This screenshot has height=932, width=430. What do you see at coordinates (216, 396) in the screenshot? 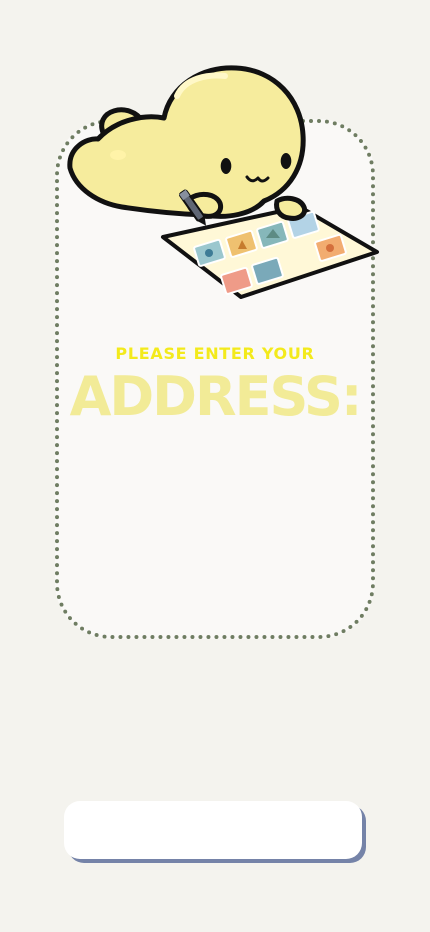
I see `address-heading: ADDRESS:` at bounding box center [216, 396].